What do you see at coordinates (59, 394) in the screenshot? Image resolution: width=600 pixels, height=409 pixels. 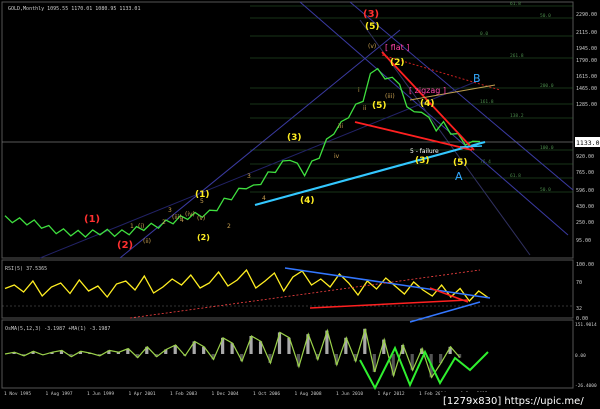 I see `date-tick: 1 Aug 1997` at bounding box center [59, 394].